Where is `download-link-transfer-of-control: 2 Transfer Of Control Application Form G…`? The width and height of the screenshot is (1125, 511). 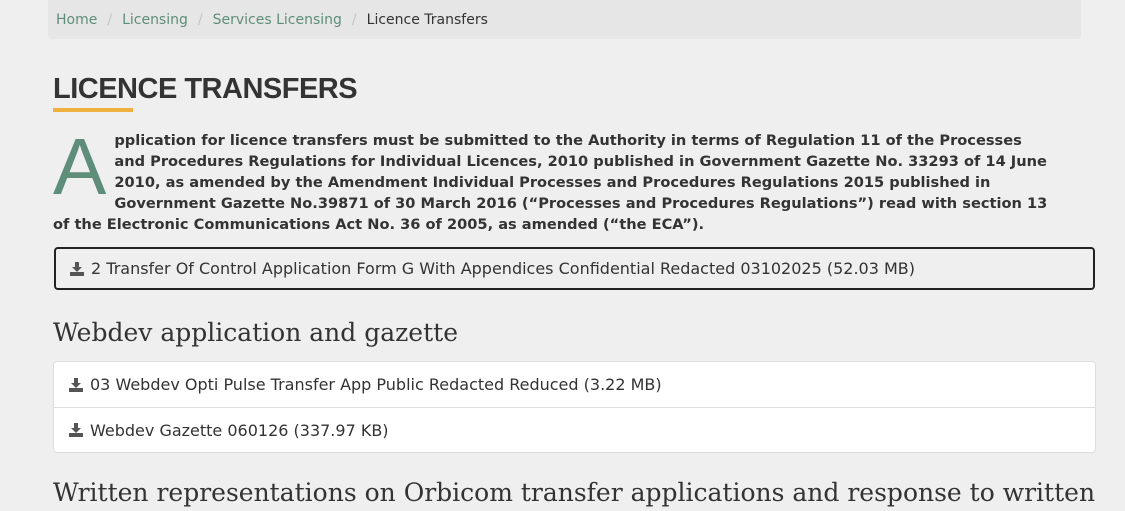 download-link-transfer-of-control: 2 Transfer Of Control Application Form G… is located at coordinates (574, 268).